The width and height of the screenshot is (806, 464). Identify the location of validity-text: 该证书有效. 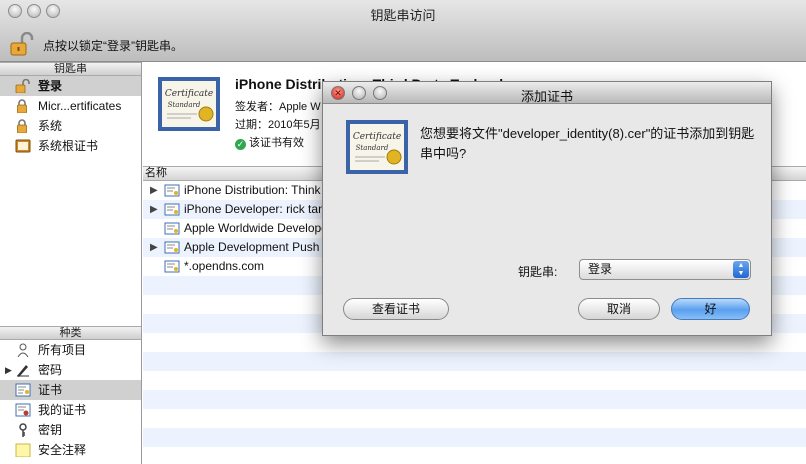
(276, 143).